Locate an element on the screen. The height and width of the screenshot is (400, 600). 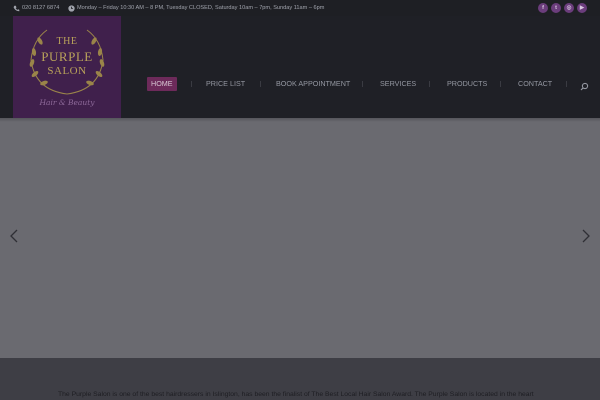
facebook-icon: f is located at coordinates (543, 8).